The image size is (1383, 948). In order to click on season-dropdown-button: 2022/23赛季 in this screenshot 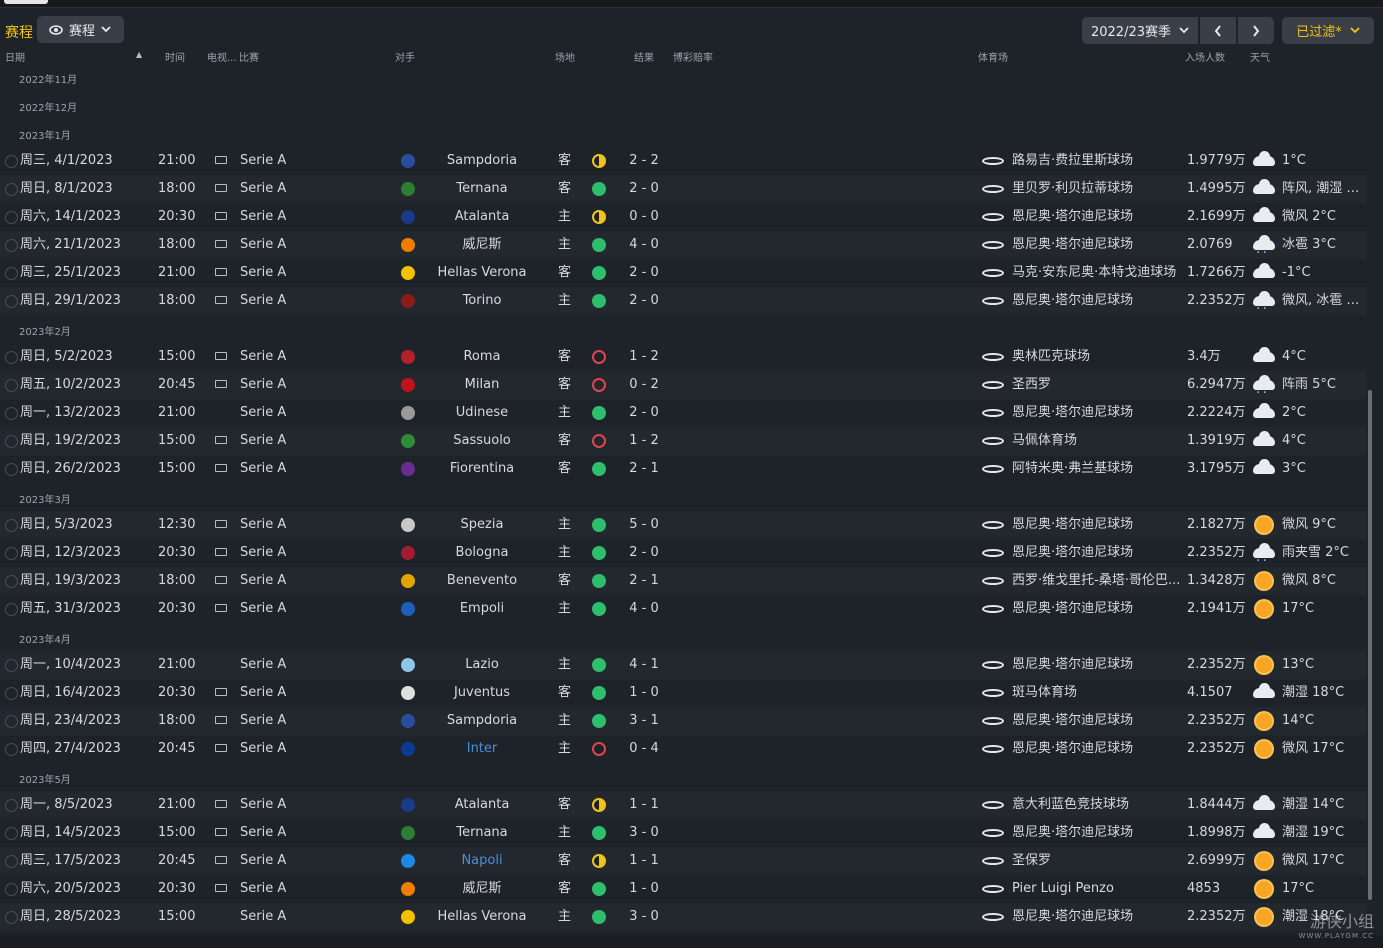, I will do `click(1140, 30)`.